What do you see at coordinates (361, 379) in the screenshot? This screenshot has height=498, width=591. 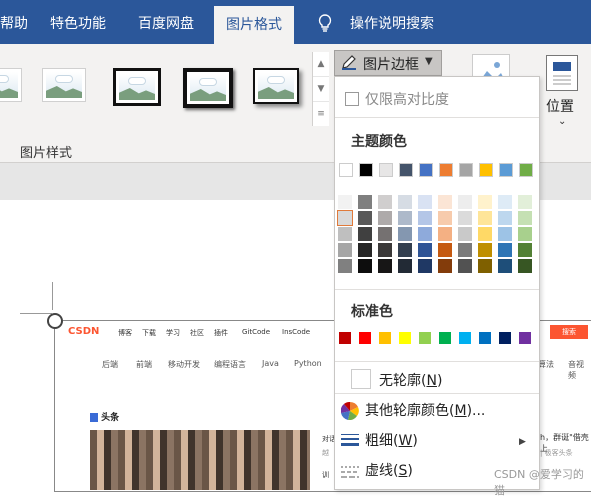 I see `no-outline-swatch` at bounding box center [361, 379].